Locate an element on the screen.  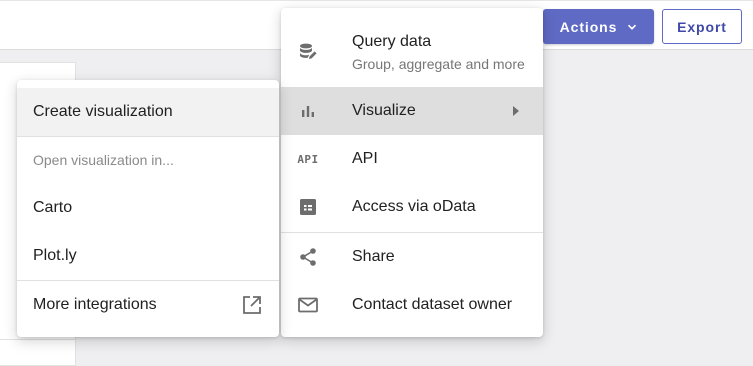
menu-item-plotly: Plot.ly is located at coordinates (148, 256).